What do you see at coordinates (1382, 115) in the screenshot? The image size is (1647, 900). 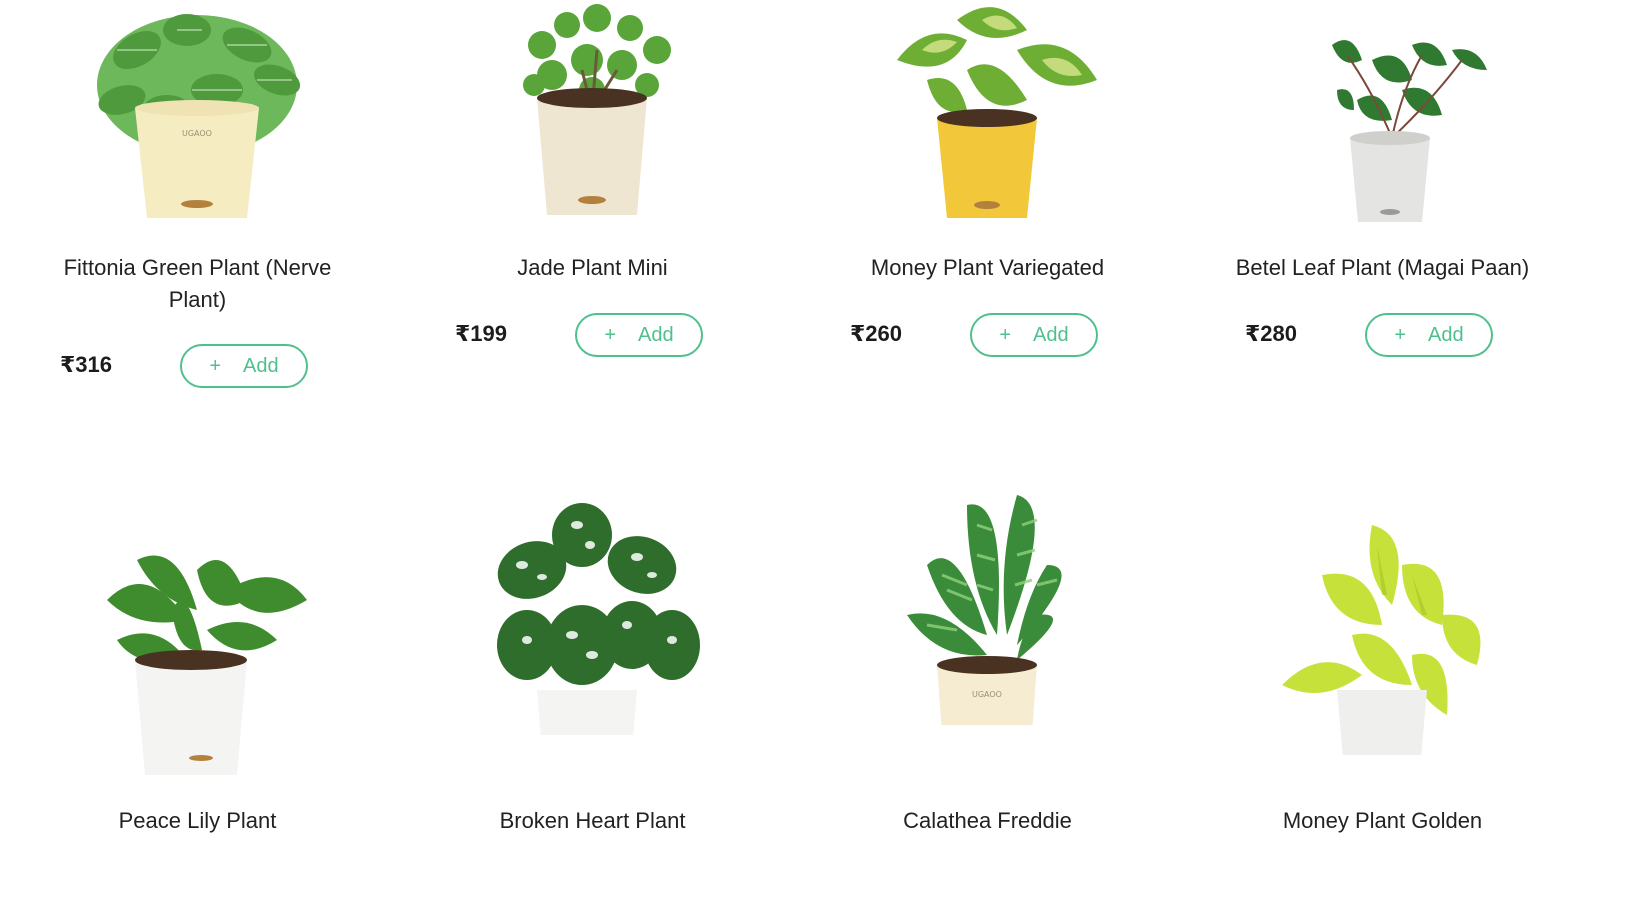 I see `betel-leaf-plant-image` at bounding box center [1382, 115].